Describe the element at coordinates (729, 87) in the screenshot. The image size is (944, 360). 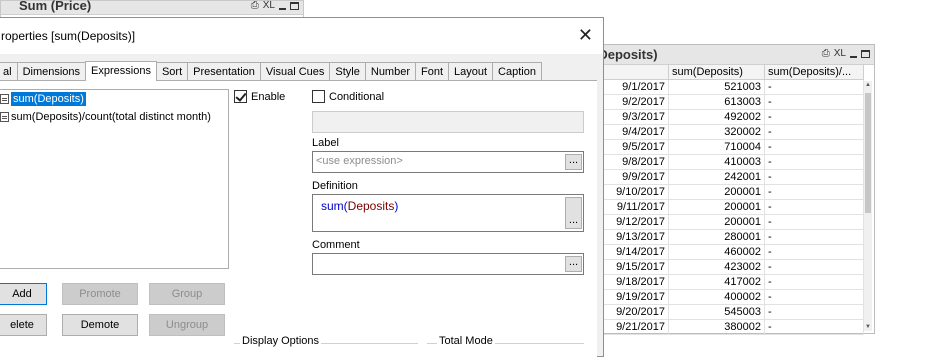
I see `table-row: 9/1/2017 521003-` at that location.